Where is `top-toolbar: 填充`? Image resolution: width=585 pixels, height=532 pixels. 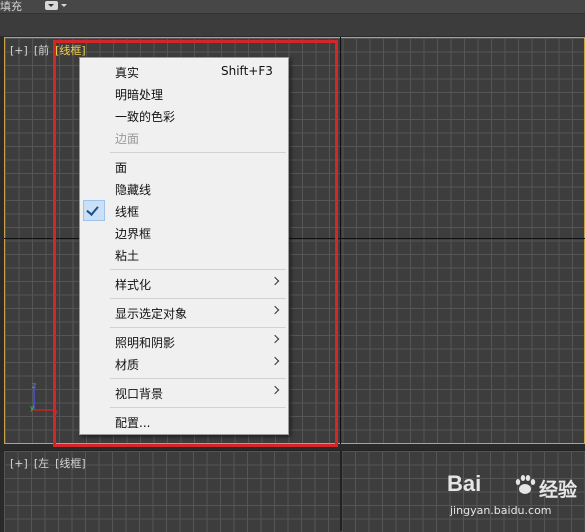 top-toolbar: 填充 is located at coordinates (292, 7).